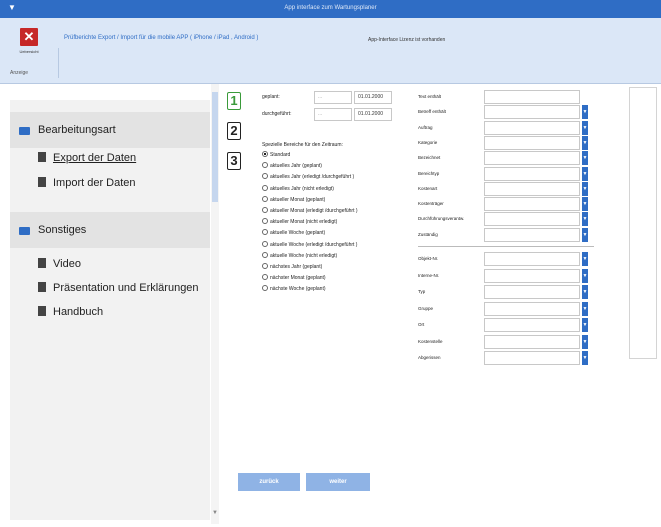 This screenshot has width=661, height=527. What do you see at coordinates (308, 176) in the screenshot?
I see `period-radio-option: aktuelles Jahr (erledigt /durchgeführt )` at bounding box center [308, 176].